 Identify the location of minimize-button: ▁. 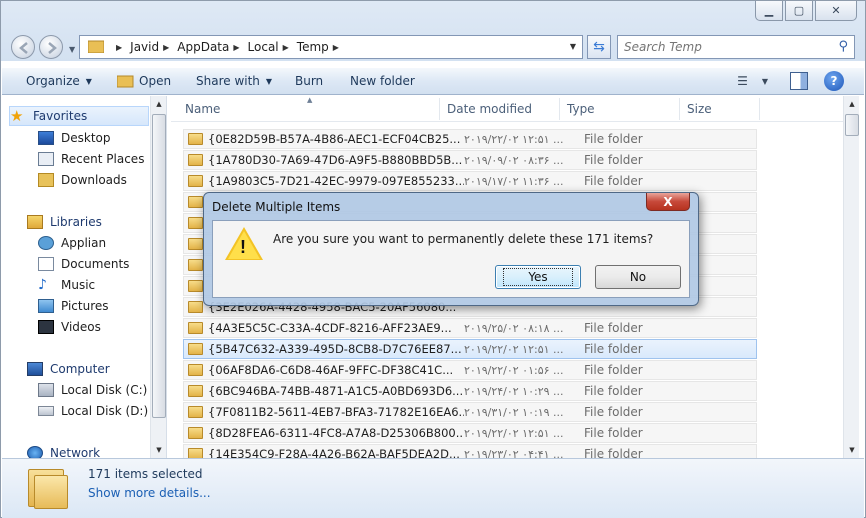
(769, 11).